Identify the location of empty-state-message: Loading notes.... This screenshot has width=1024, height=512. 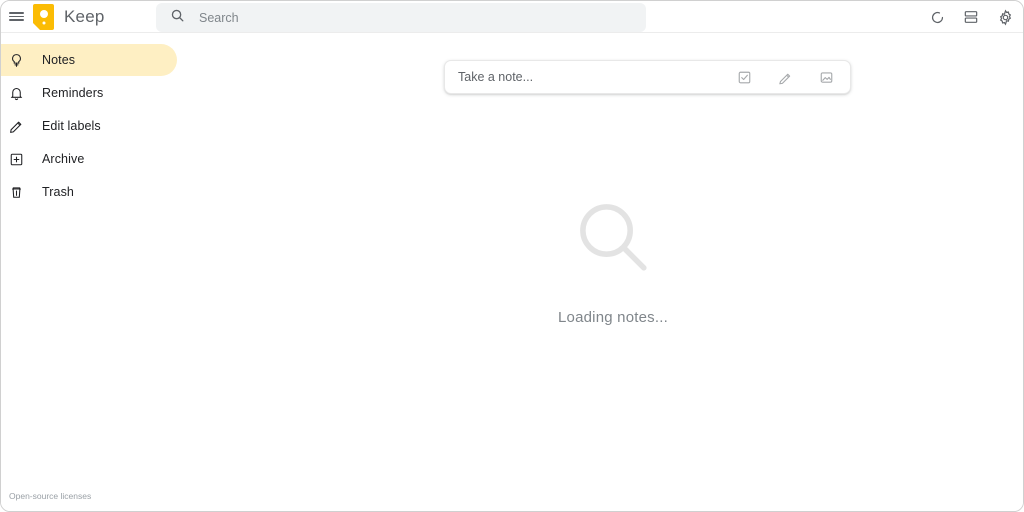
(613, 317).